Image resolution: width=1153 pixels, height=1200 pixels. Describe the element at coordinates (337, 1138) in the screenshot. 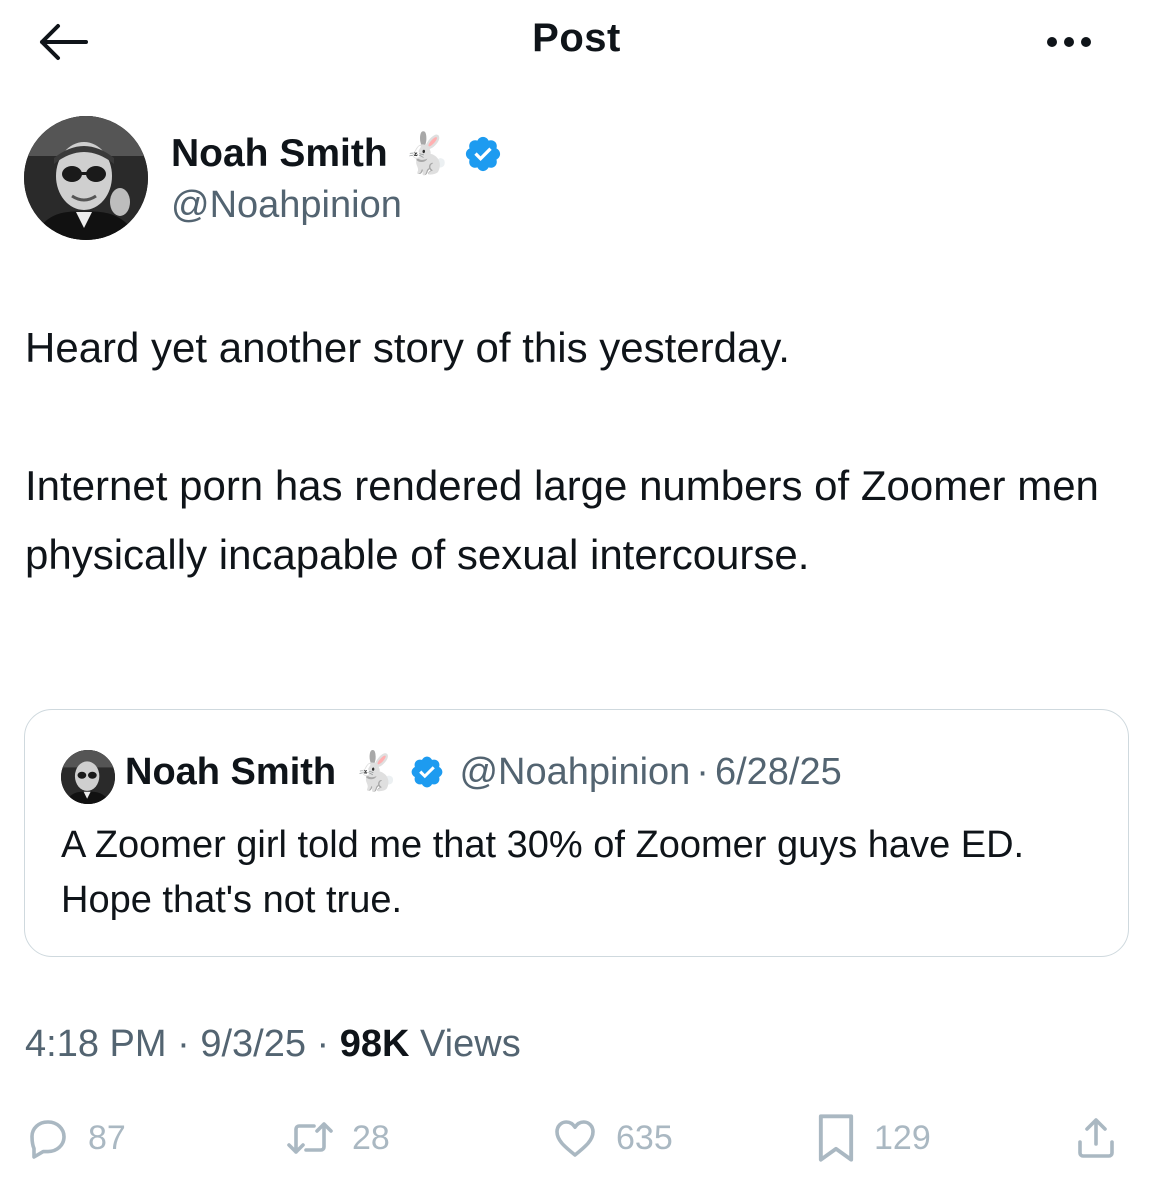

I see `repost-button: 28` at that location.